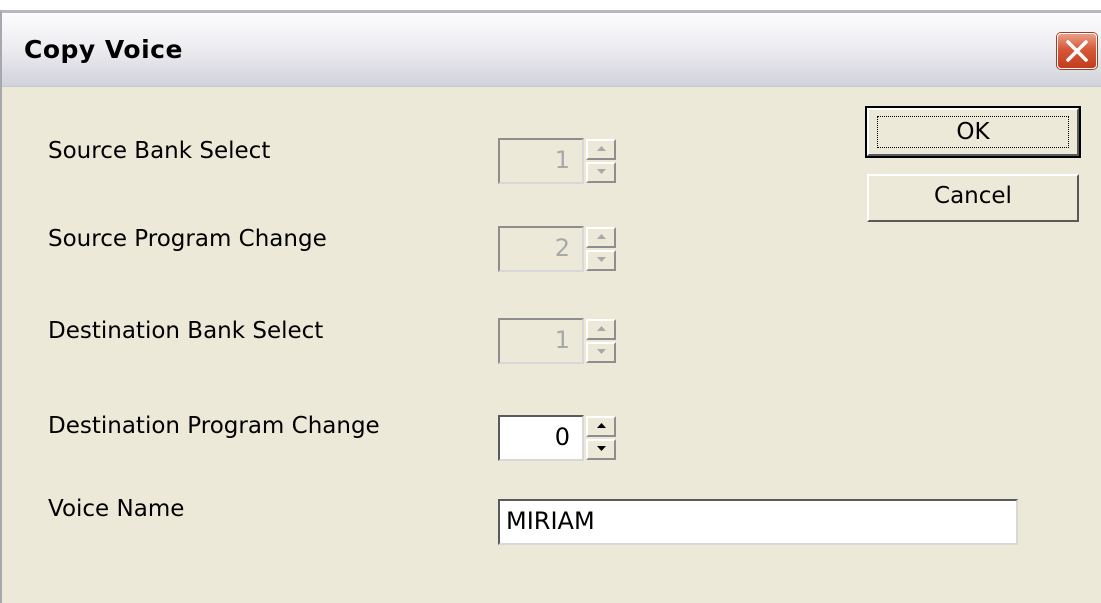  Describe the element at coordinates (103, 49) in the screenshot. I see `window-title: Copy Voice` at that location.